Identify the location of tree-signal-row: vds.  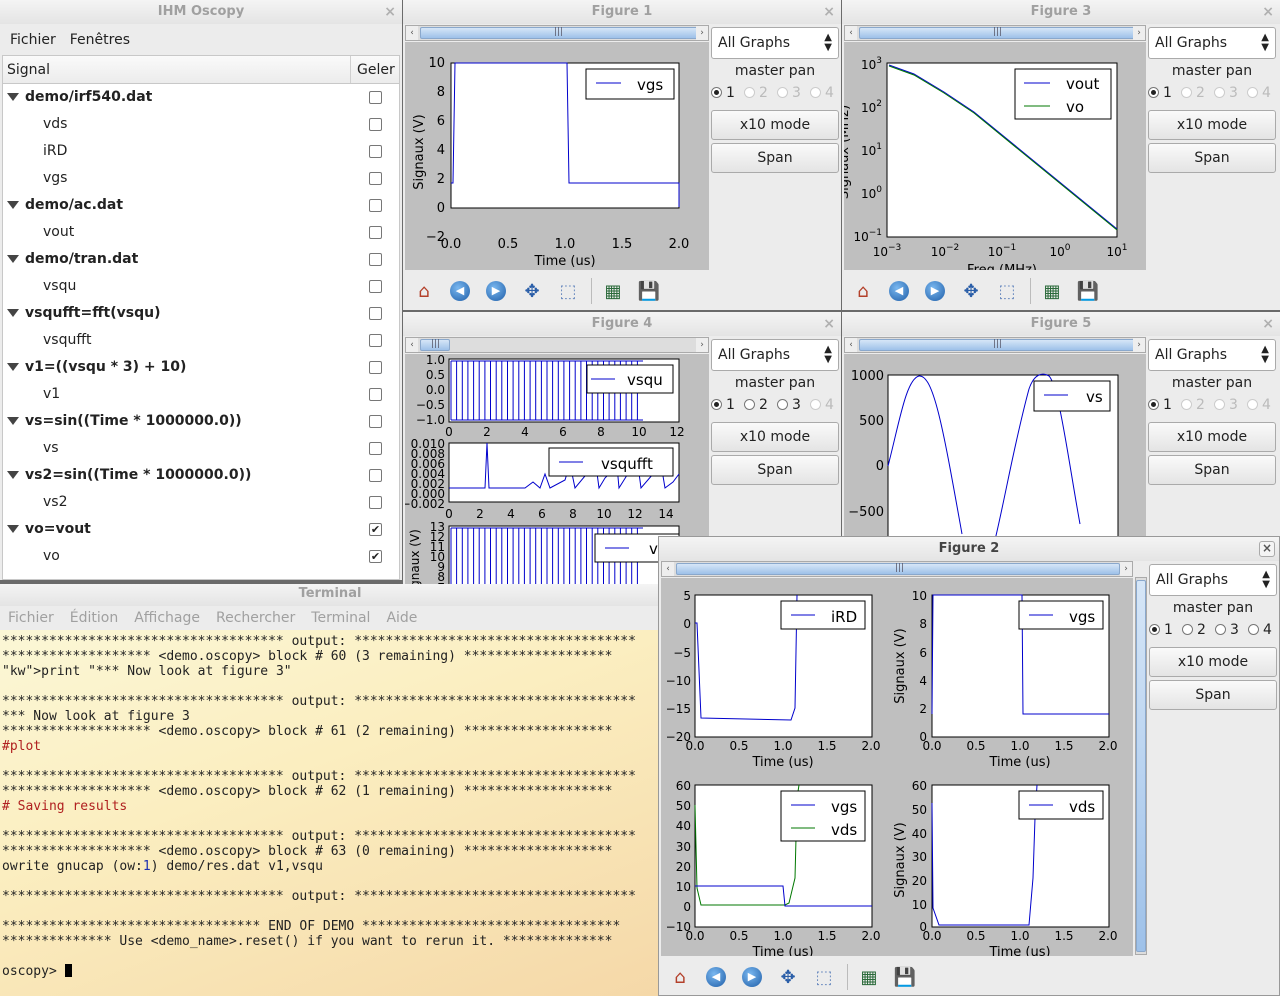
(201, 124).